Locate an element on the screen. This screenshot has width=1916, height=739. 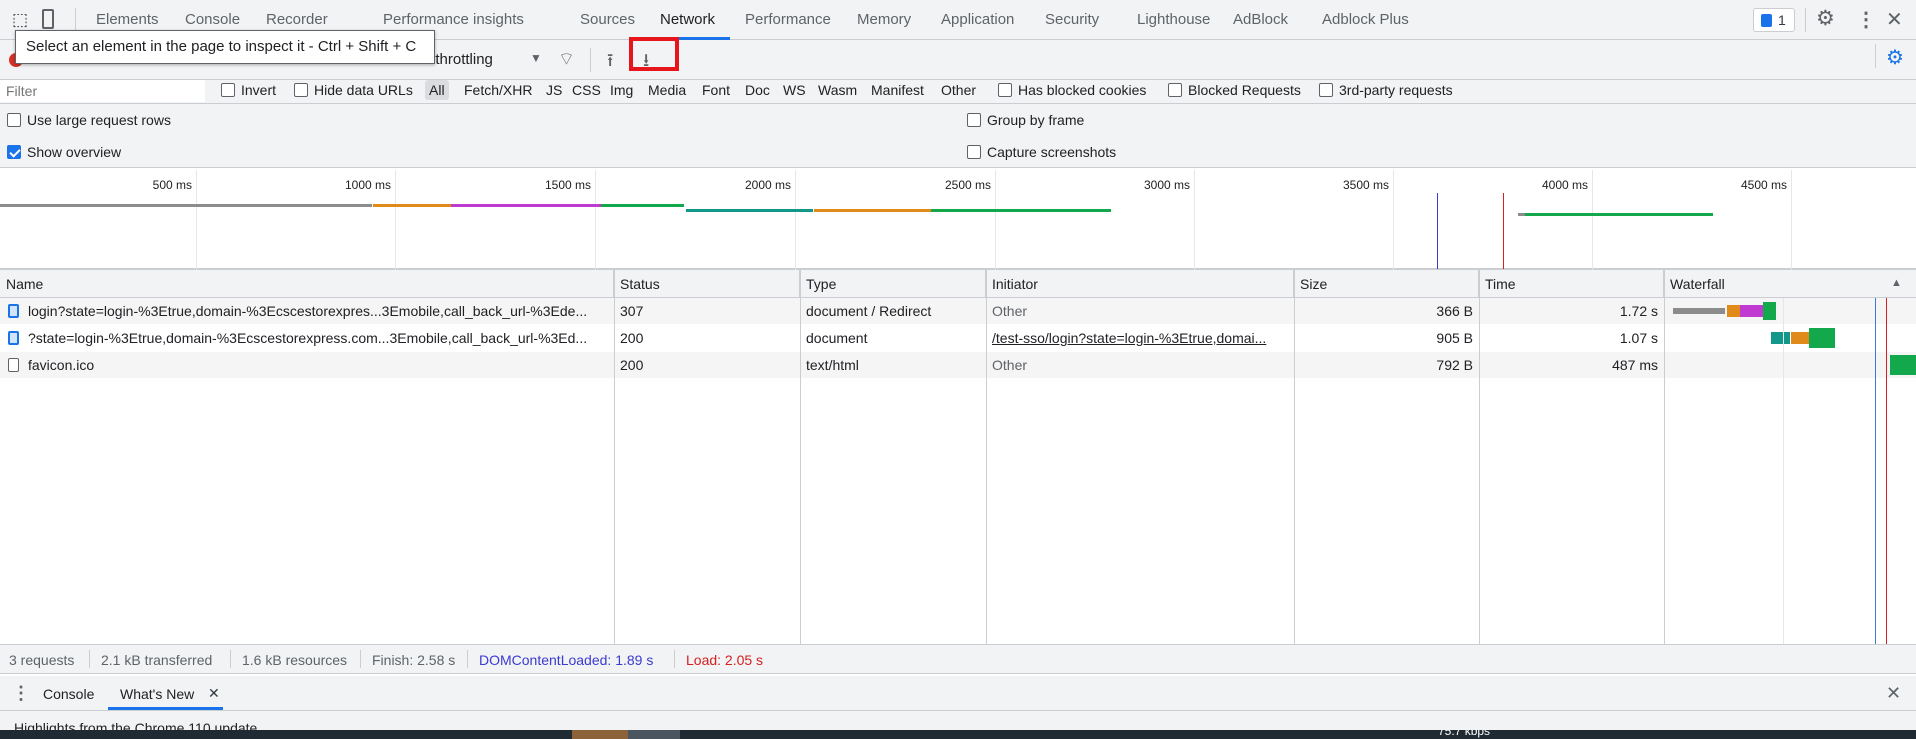
column-header-name: Name is located at coordinates (307, 284).